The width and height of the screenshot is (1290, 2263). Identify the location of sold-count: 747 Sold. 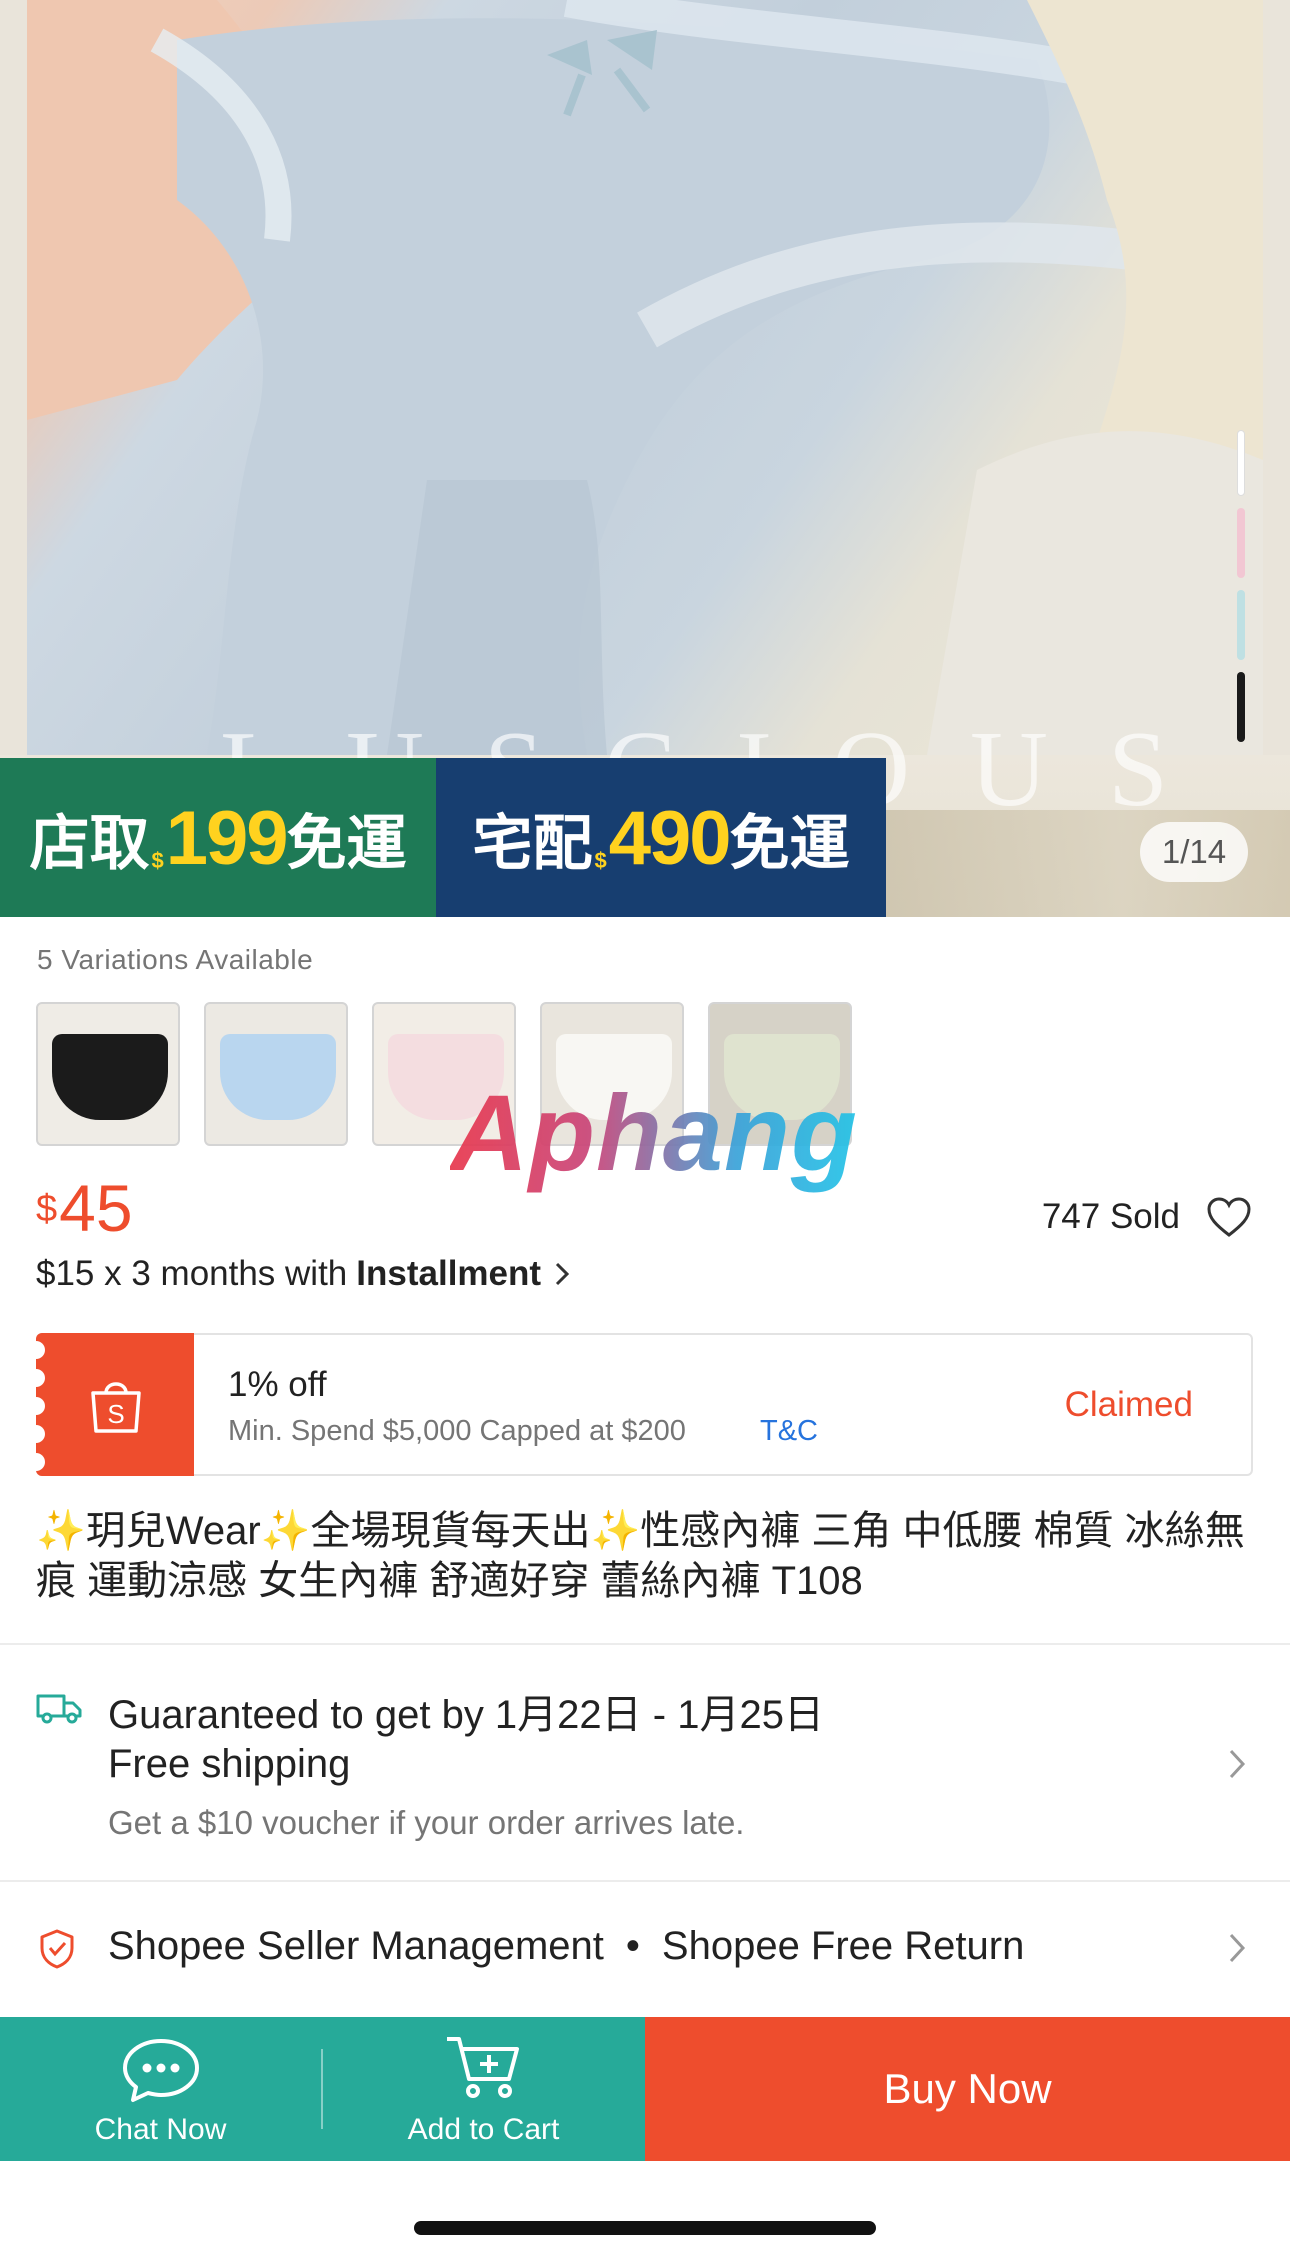
(1110, 1216).